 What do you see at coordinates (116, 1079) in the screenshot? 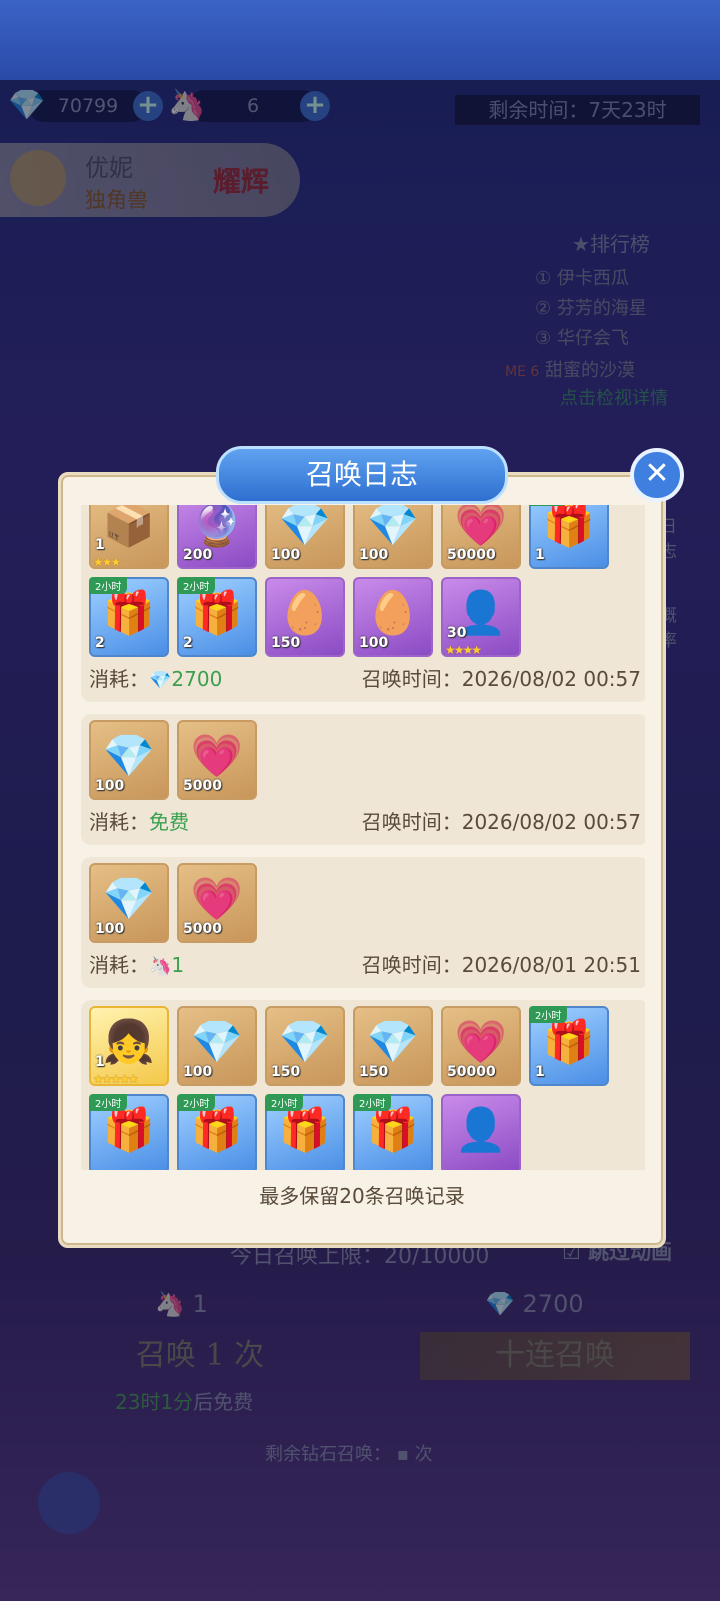
I see `star-rating: ★★★★★` at bounding box center [116, 1079].